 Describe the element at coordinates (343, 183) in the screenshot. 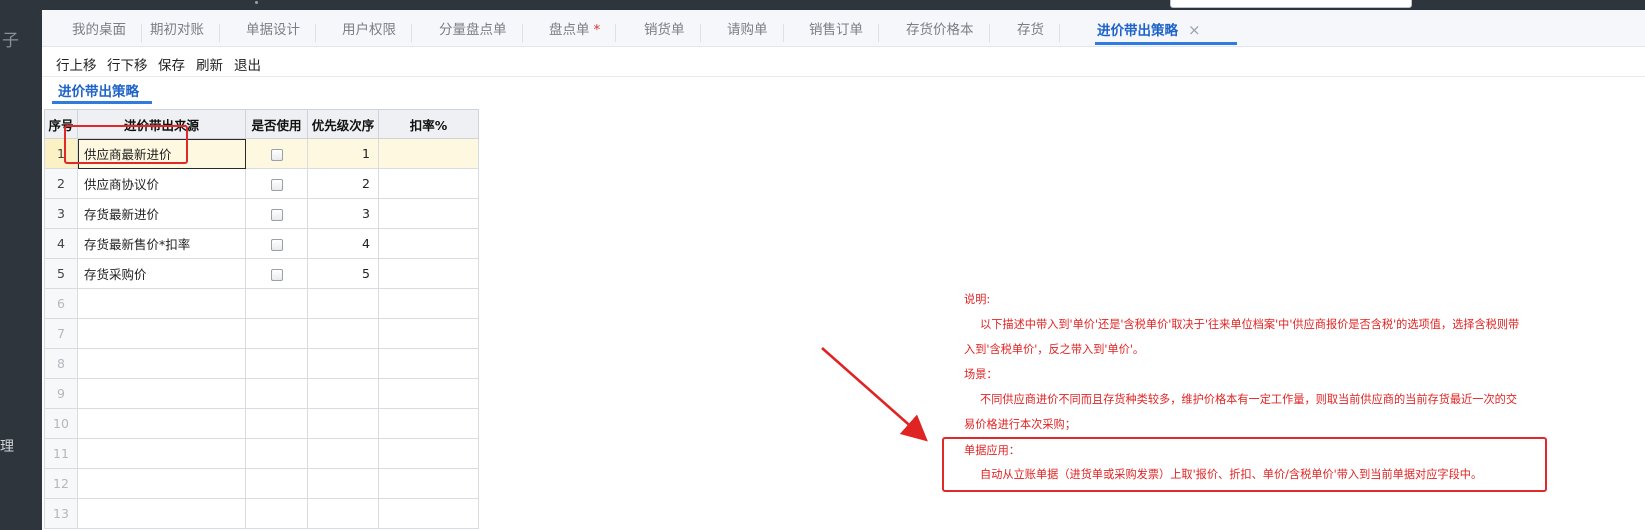

I see `priority-cell: 2` at that location.